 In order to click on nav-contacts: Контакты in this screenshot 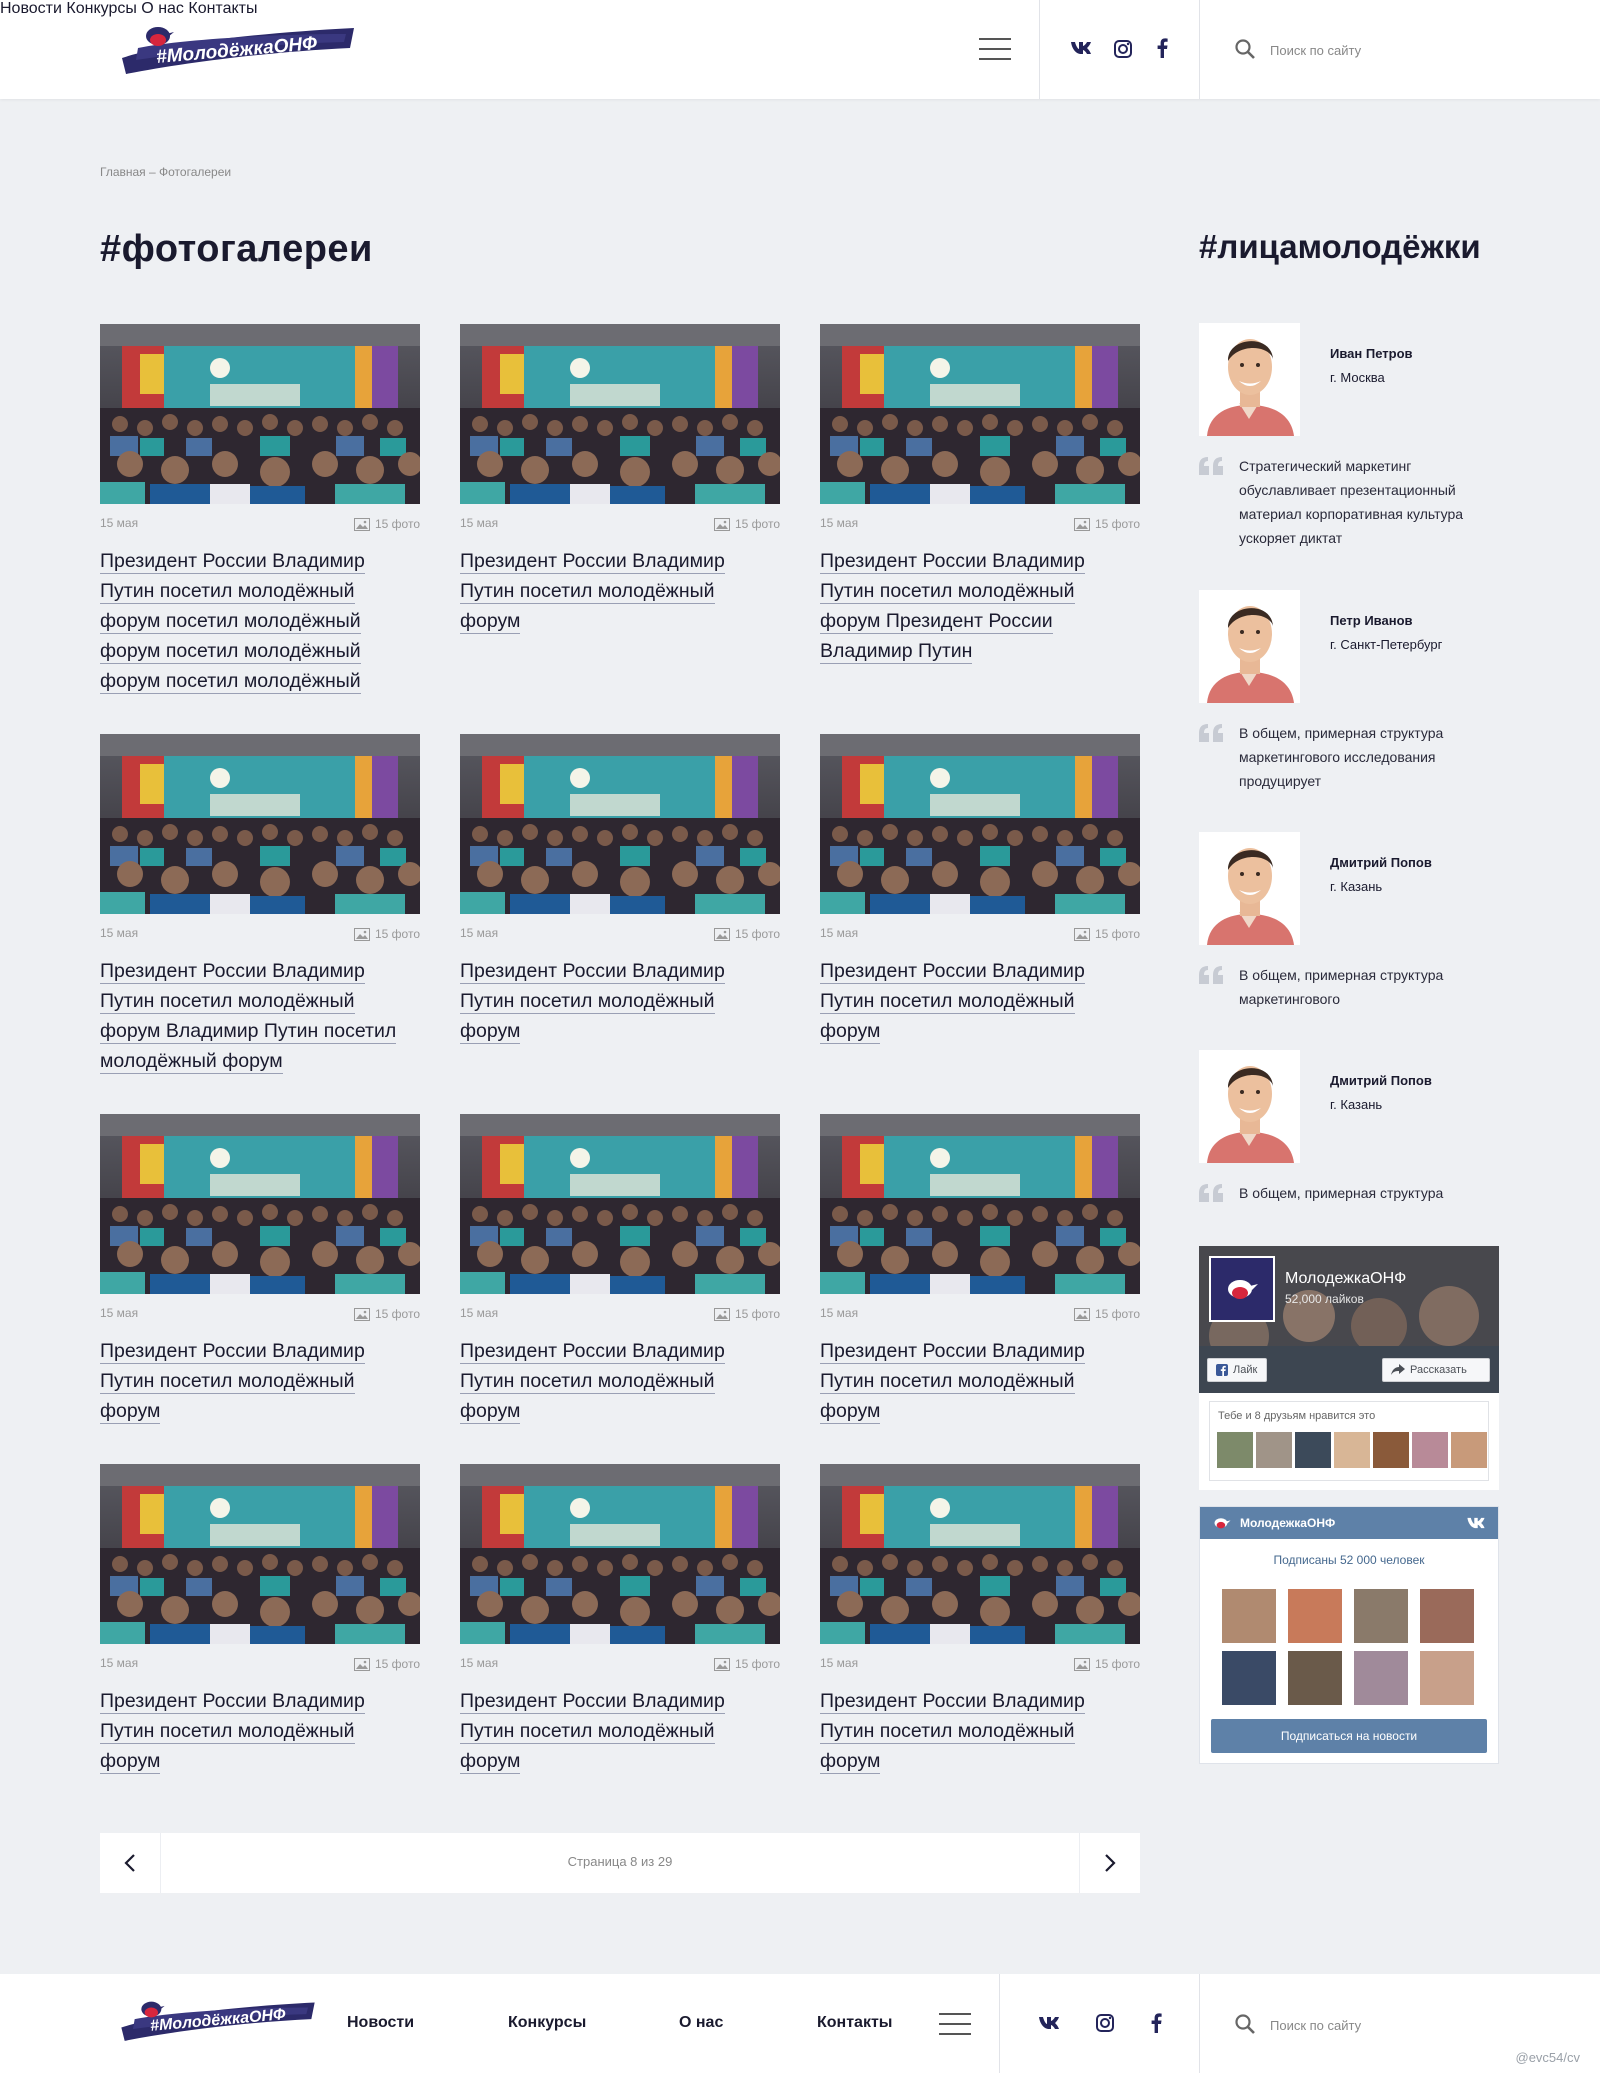, I will do `click(222, 8)`.